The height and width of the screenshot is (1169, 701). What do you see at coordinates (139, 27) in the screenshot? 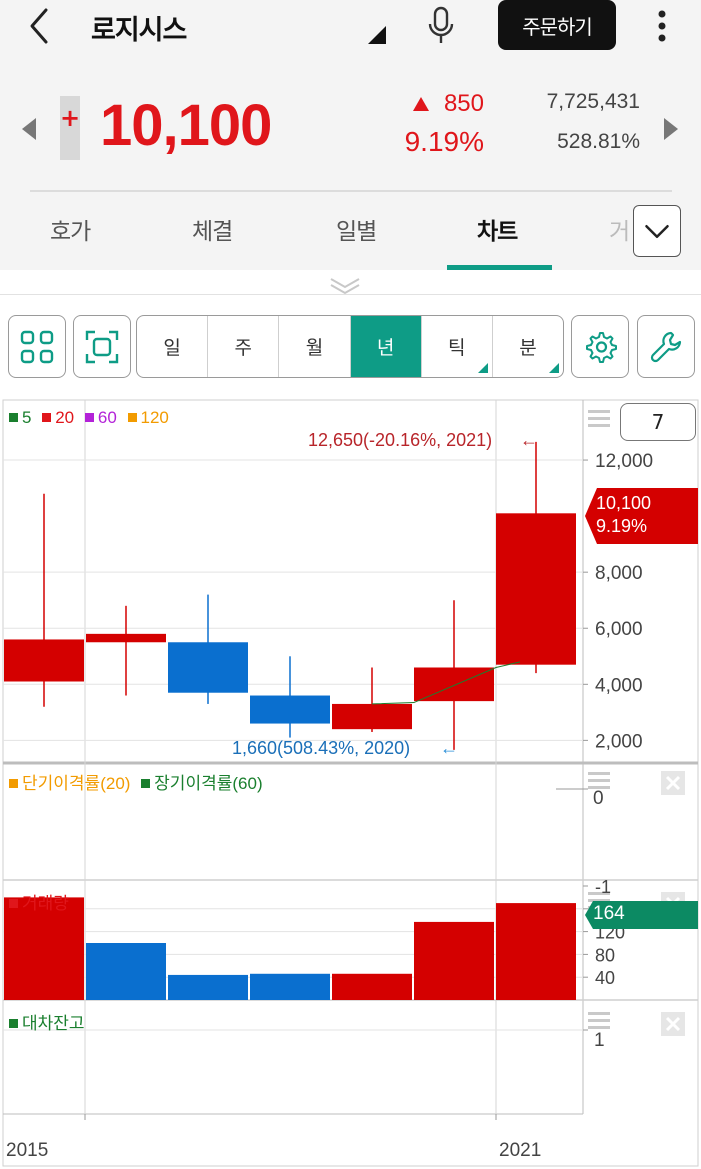
I see `stock-name: 로지시스` at bounding box center [139, 27].